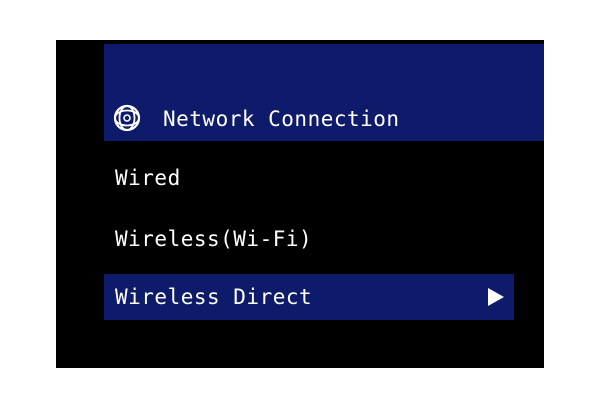 The width and height of the screenshot is (600, 408). Describe the element at coordinates (496, 297) in the screenshot. I see `arrow-right-icon` at that location.